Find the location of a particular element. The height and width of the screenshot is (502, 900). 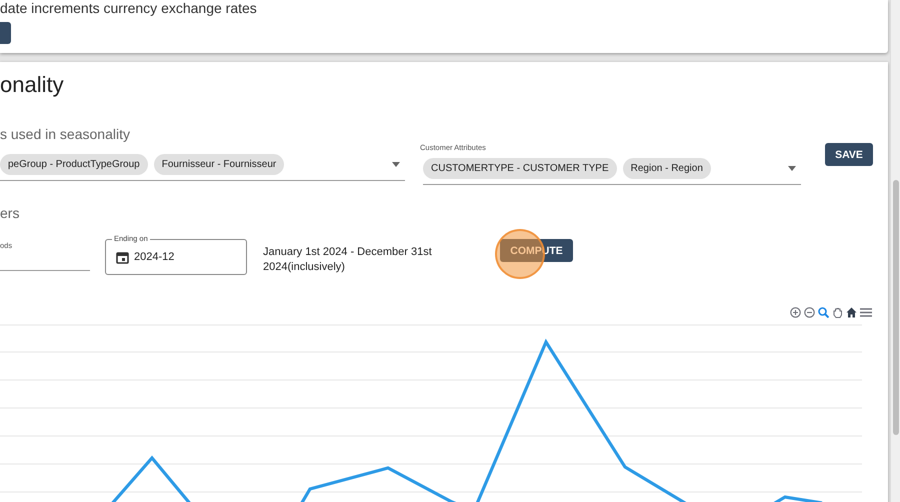

description-text: date increments currency exchange rates is located at coordinates (129, 8).